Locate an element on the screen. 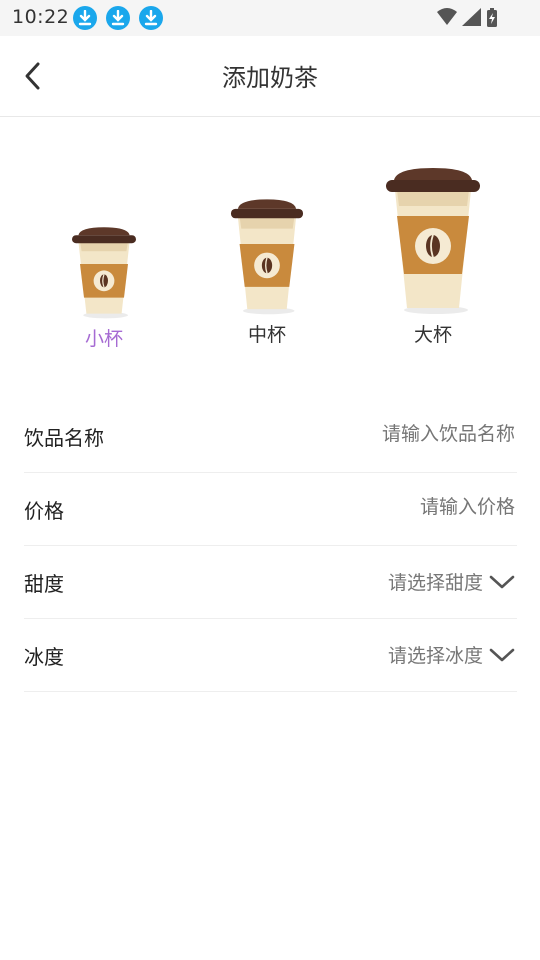 This screenshot has height=960, width=540. ice-label: 冰度 is located at coordinates (44, 657).